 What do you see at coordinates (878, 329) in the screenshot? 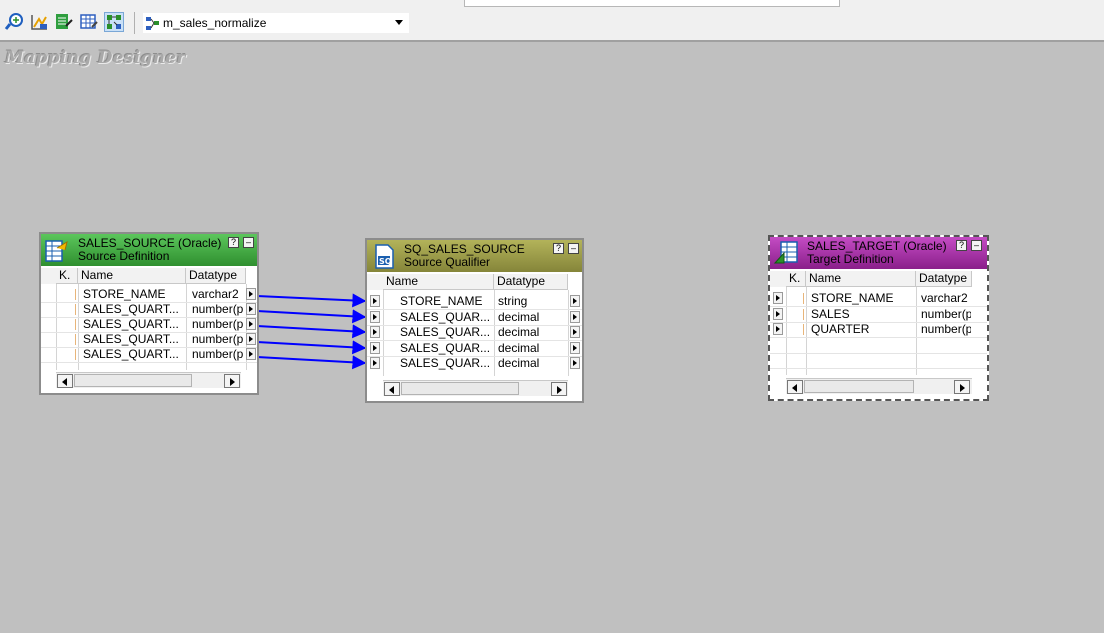
I see `table-row: QUARTER number(p` at bounding box center [878, 329].